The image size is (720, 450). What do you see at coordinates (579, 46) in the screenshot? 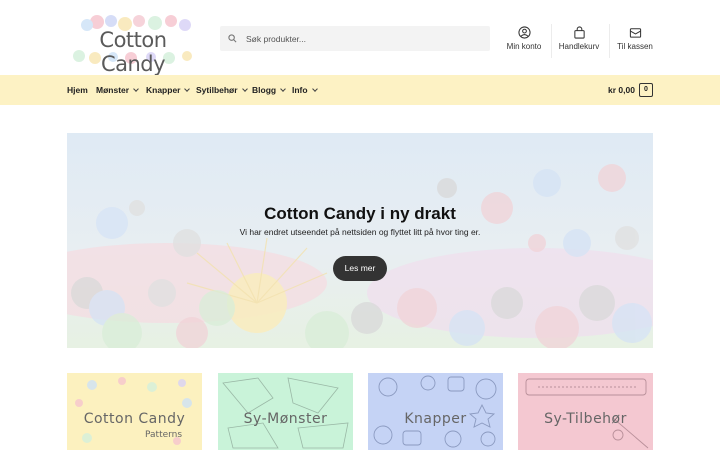
I see `cart-label: Handlekurv` at bounding box center [579, 46].